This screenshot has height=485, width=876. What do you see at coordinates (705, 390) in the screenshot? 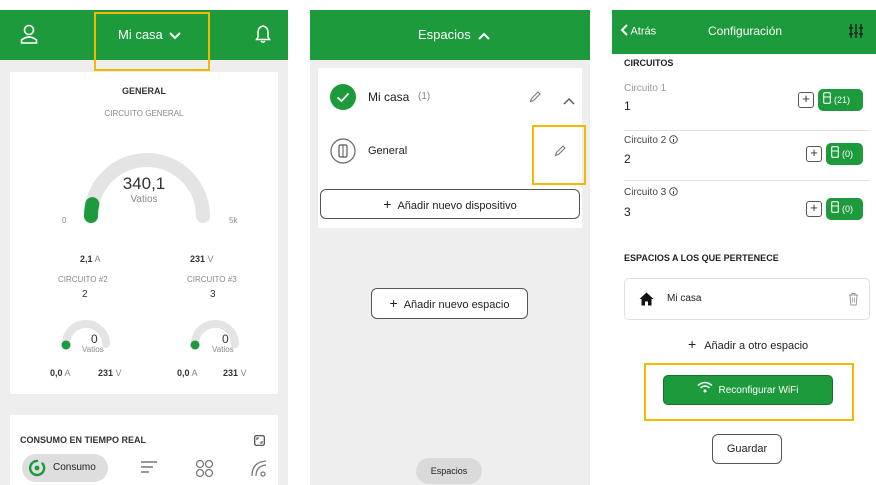
I see `wifi-icon` at bounding box center [705, 390].